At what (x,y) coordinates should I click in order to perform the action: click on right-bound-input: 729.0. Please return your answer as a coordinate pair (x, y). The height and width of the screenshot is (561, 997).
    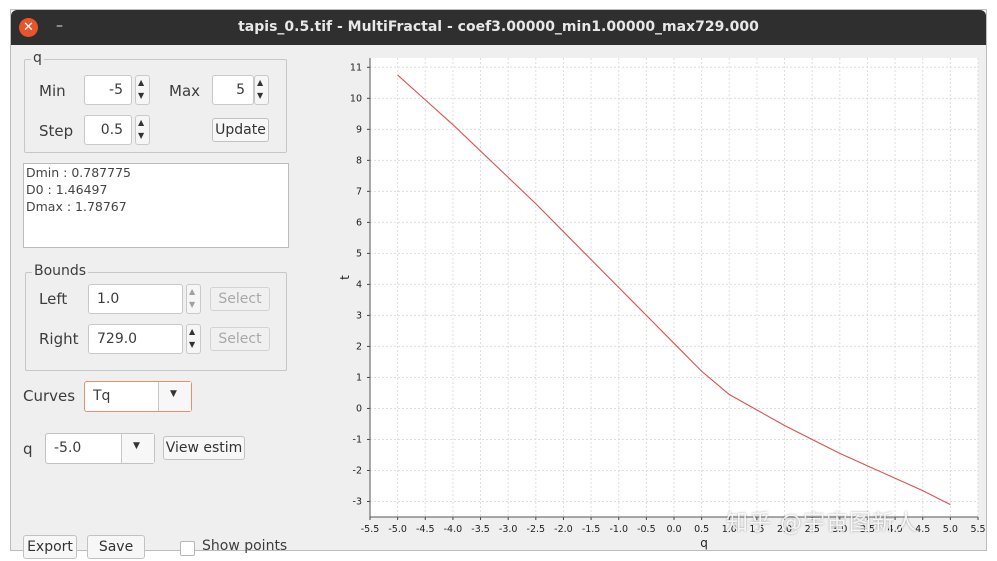
    Looking at the image, I should click on (135, 339).